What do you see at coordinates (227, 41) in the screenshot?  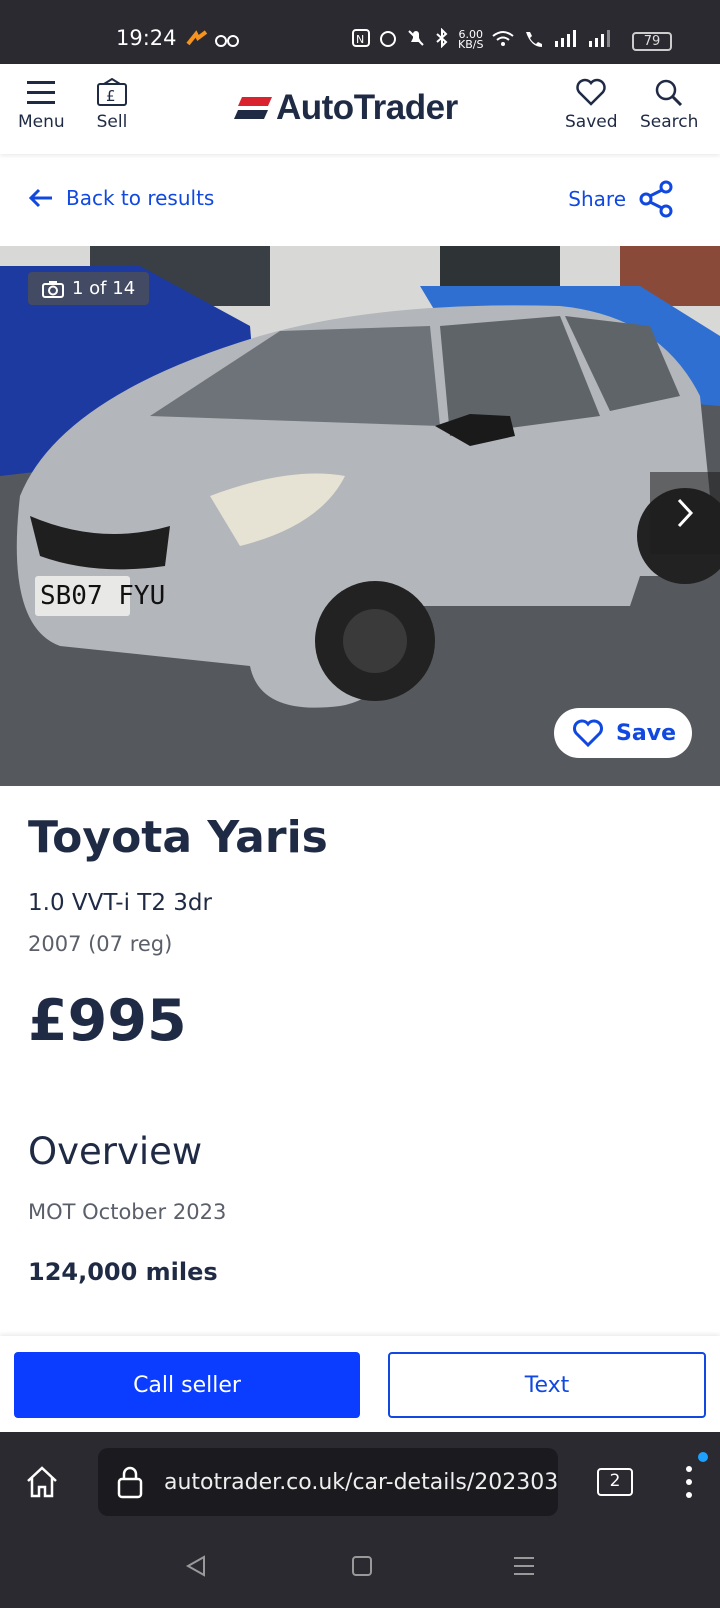 I see `cycle-icon` at bounding box center [227, 41].